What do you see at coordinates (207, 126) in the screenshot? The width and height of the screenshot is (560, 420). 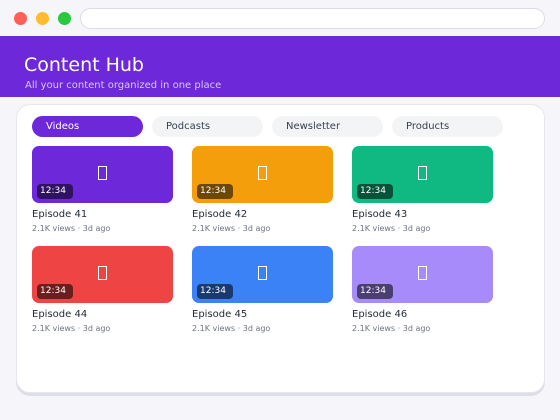 I see `tab-podcasts: Podcasts` at bounding box center [207, 126].